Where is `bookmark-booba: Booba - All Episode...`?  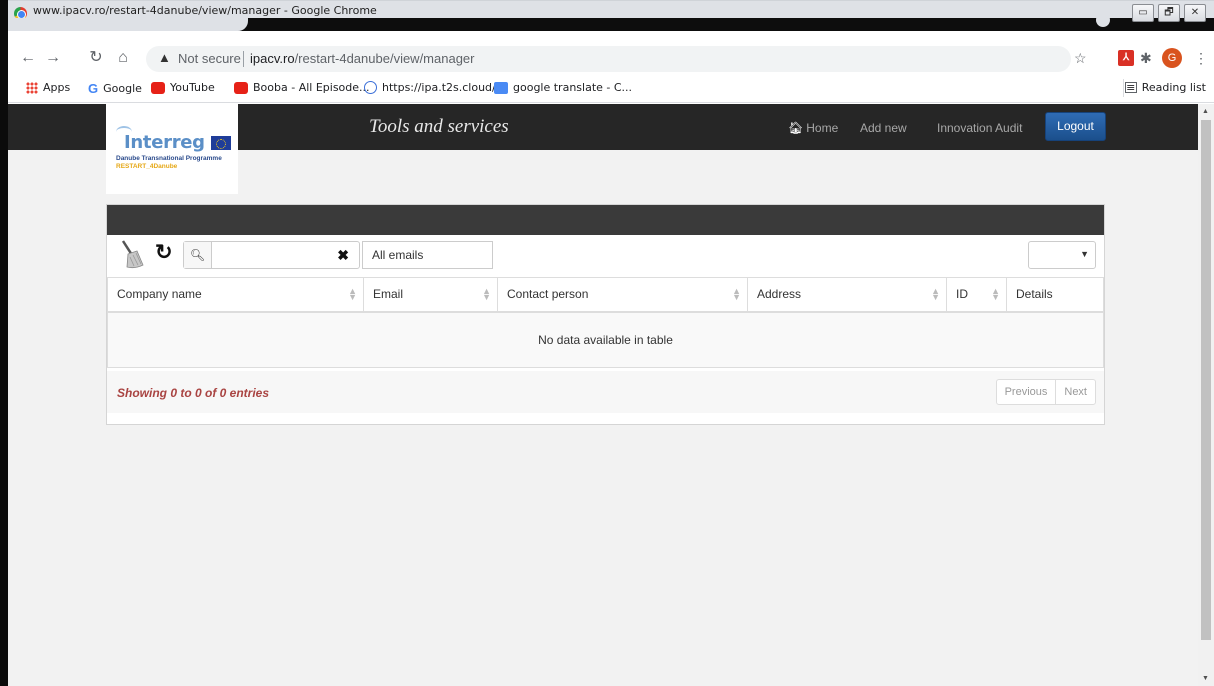 bookmark-booba: Booba - All Episode... is located at coordinates (302, 87).